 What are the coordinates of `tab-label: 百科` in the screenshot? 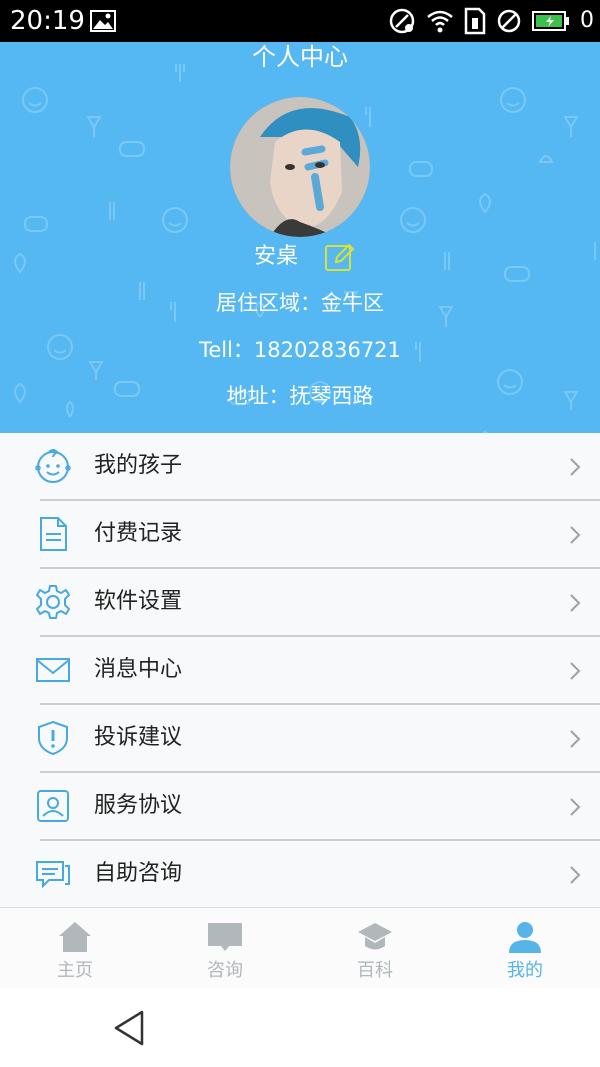 It's located at (375, 970).